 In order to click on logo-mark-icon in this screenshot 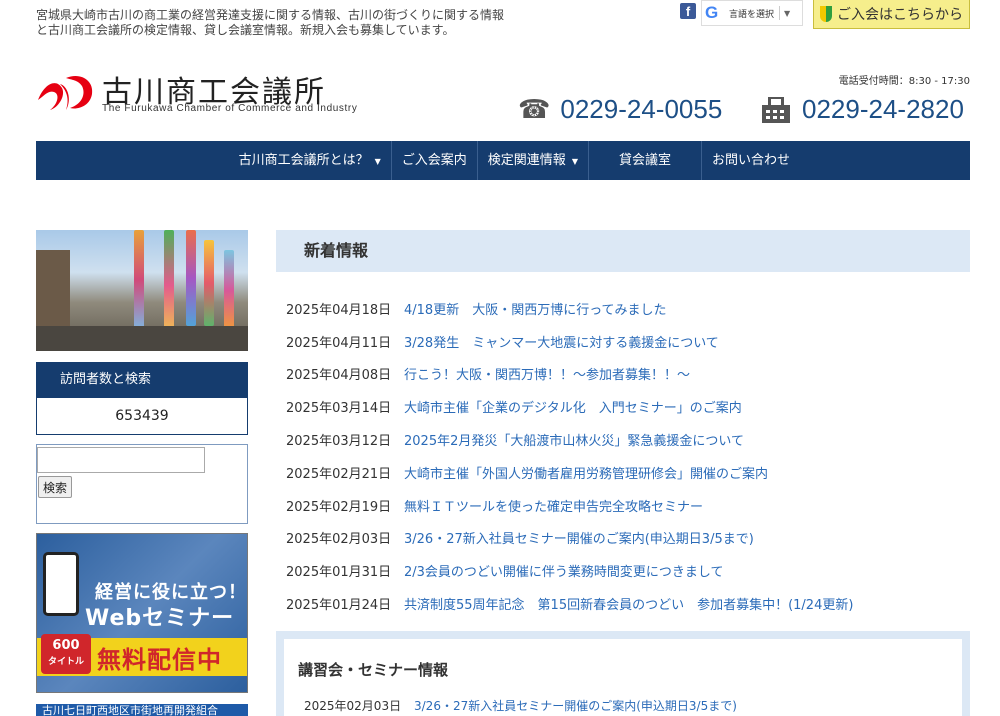, I will do `click(65, 92)`.